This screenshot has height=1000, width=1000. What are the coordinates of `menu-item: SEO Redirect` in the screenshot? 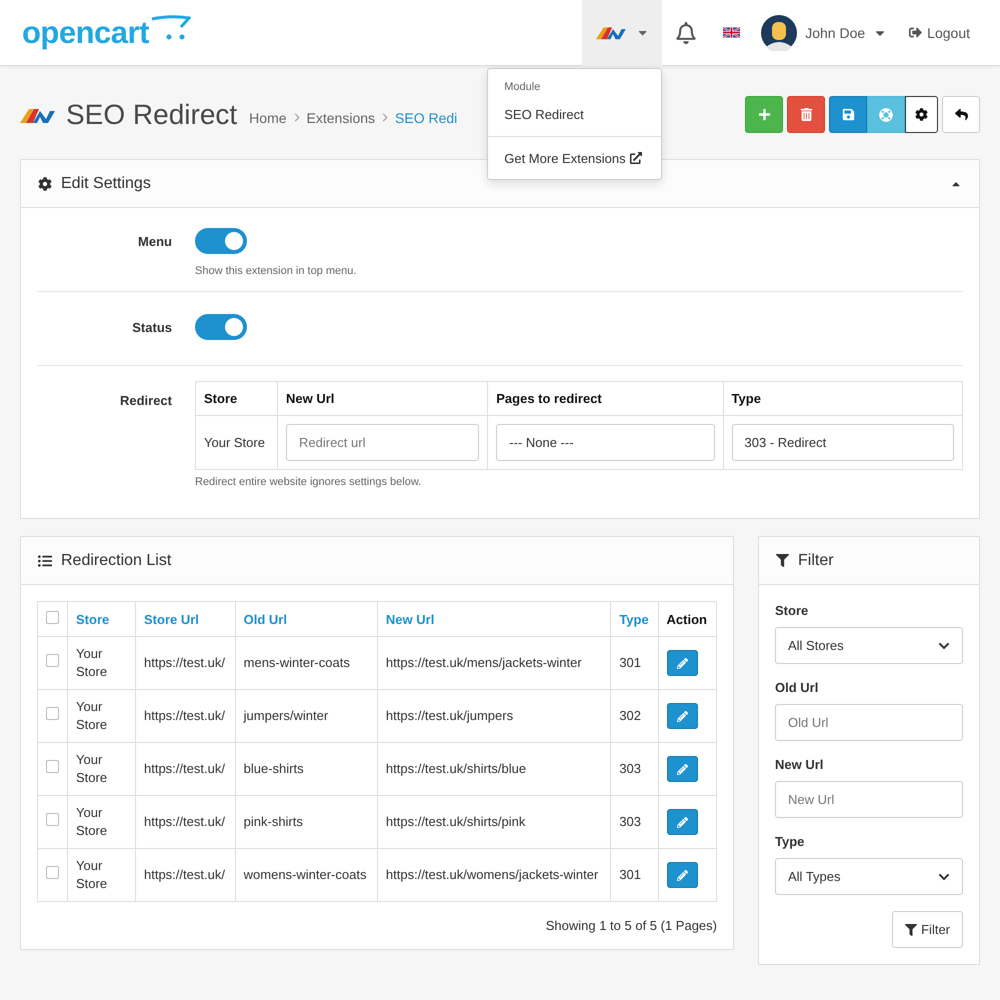 It's located at (575, 118).